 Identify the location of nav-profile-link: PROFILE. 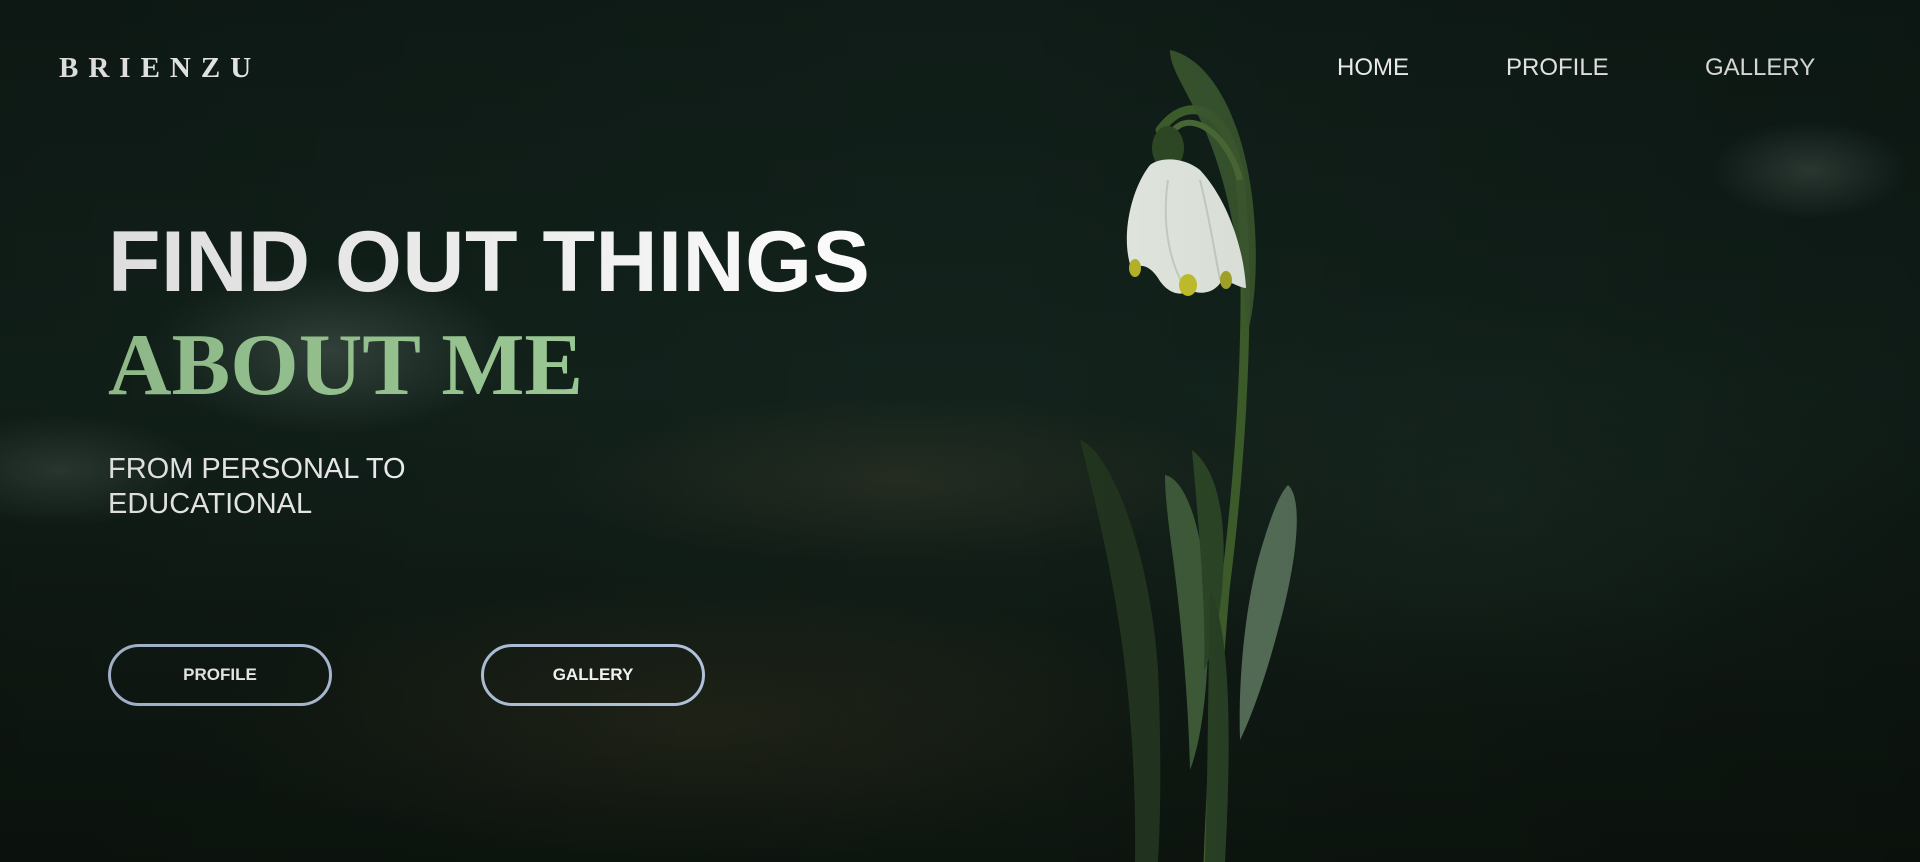
(1557, 68).